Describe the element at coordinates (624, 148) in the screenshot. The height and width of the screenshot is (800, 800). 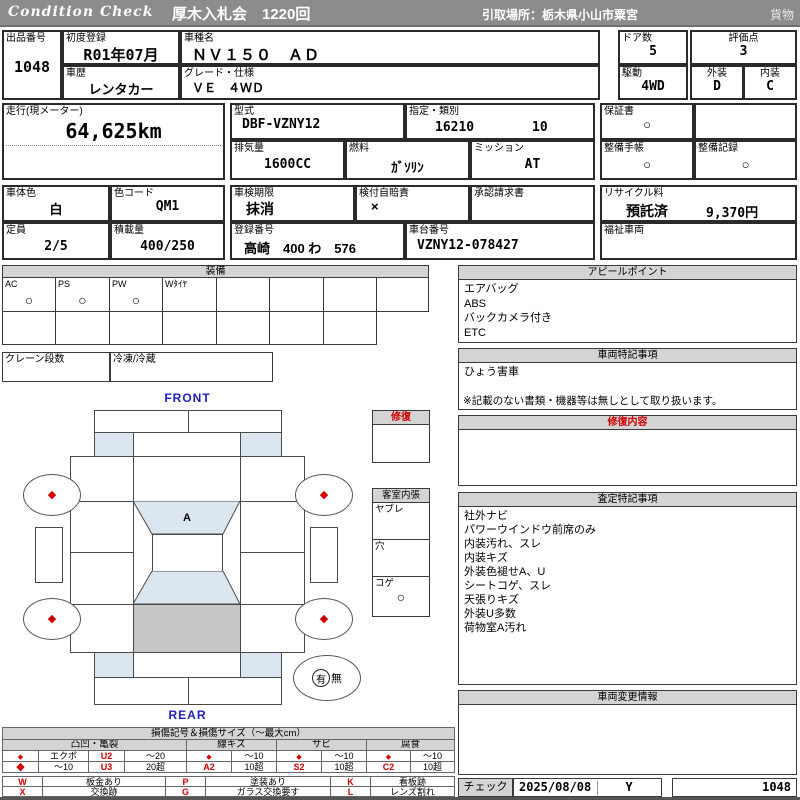
I see `maintenance-book-label: 整備手帳` at that location.